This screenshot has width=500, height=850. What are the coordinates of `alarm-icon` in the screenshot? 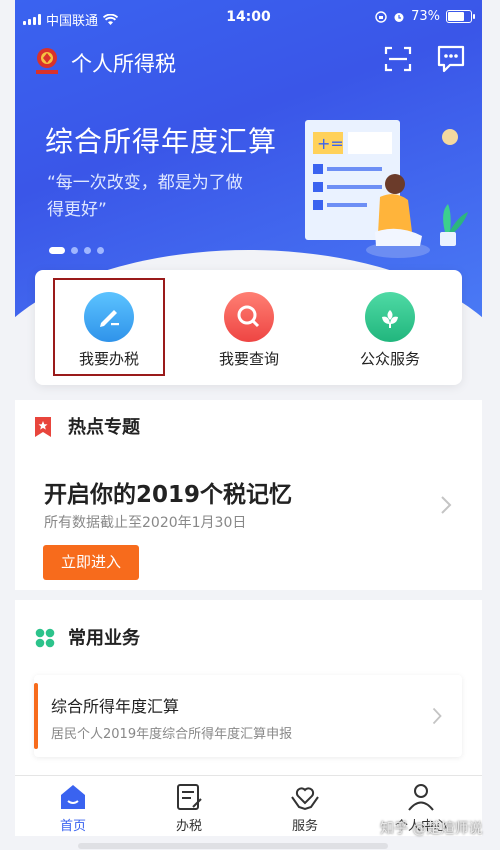 It's located at (399, 17).